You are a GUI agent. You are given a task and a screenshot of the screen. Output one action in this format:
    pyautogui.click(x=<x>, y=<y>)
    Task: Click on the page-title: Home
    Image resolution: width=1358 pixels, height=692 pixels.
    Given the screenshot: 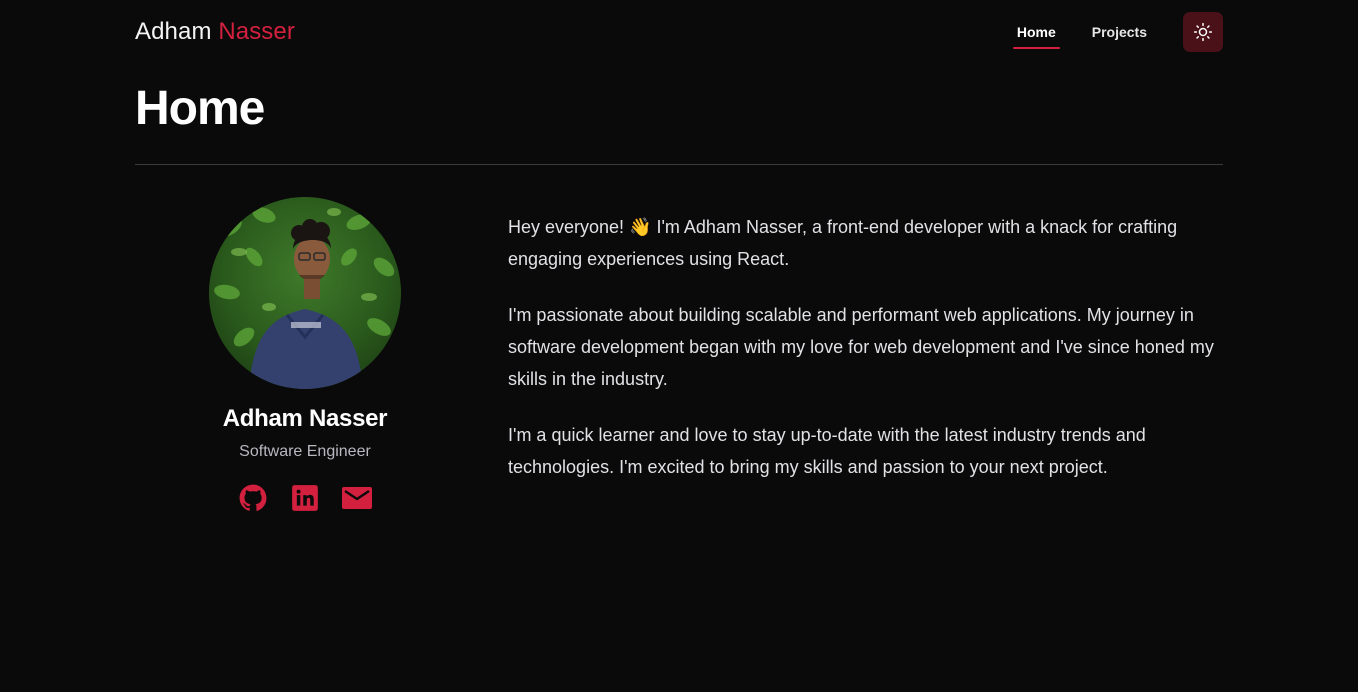 What is the action you would take?
    pyautogui.click(x=200, y=108)
    